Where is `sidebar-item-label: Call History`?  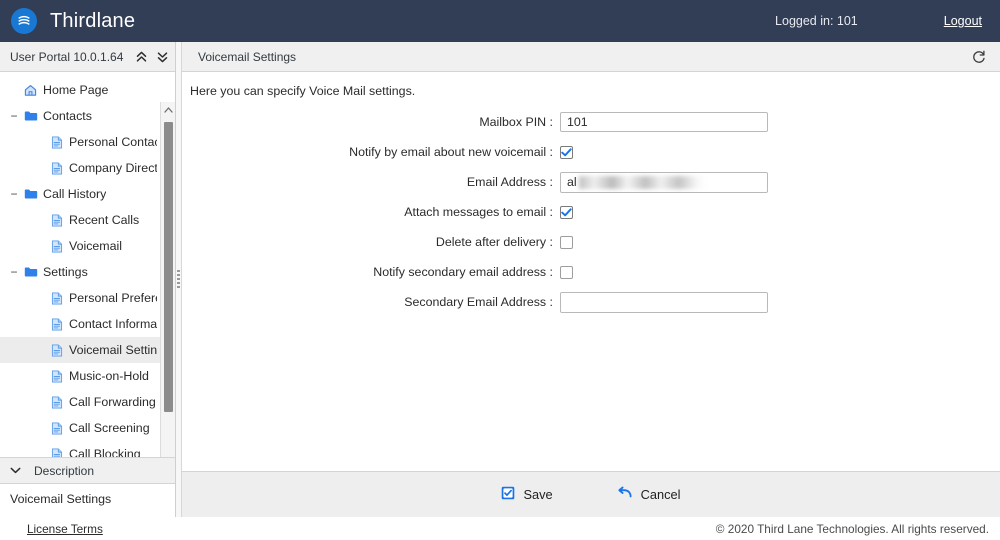 sidebar-item-label: Call History is located at coordinates (75, 194).